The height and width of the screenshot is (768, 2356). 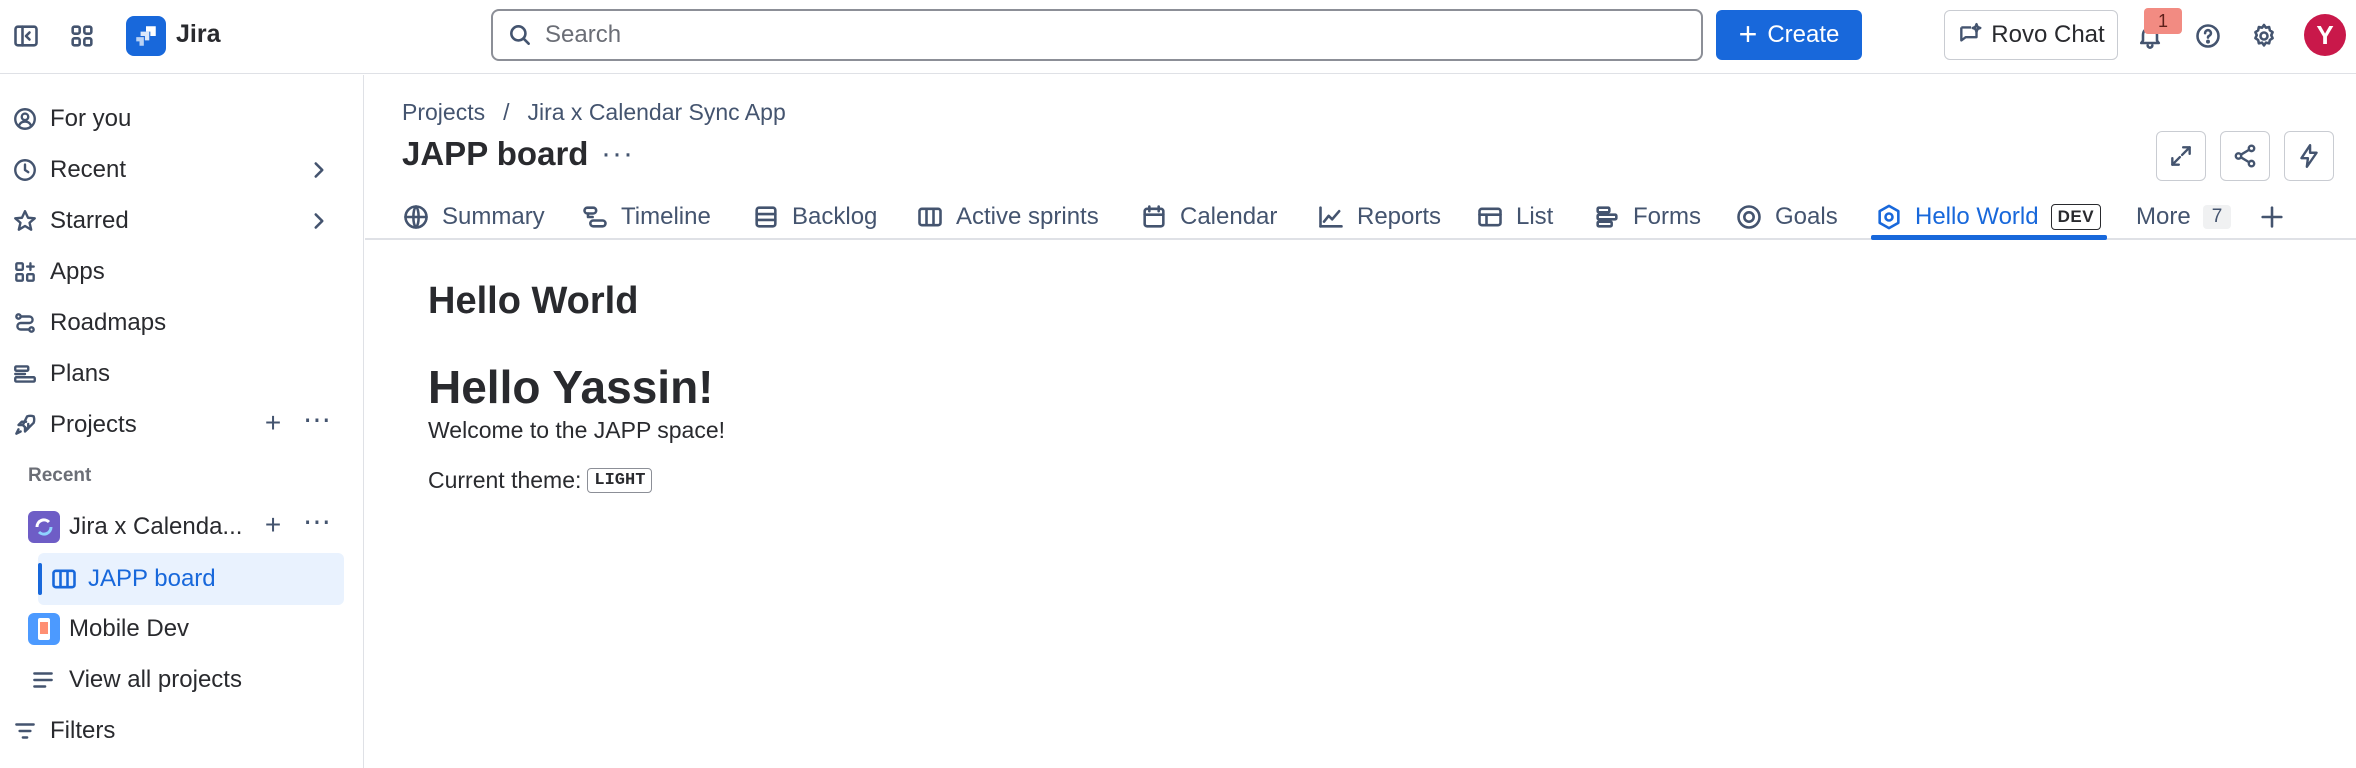 I want to click on active-tab-indicator, so click(x=1989, y=237).